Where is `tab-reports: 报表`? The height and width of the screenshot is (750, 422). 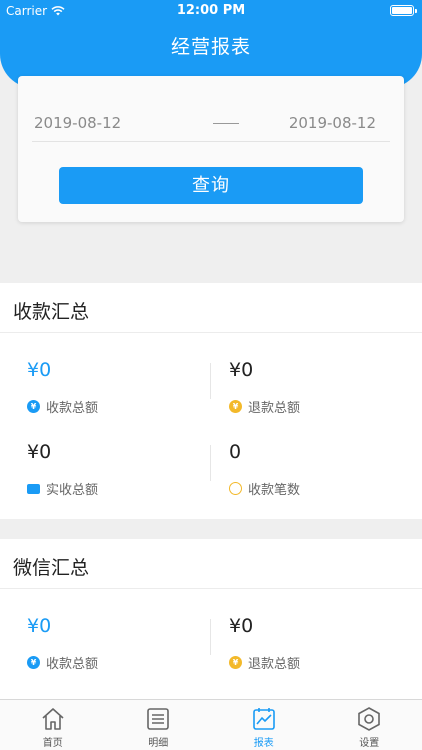 tab-reports: 报表 is located at coordinates (264, 725).